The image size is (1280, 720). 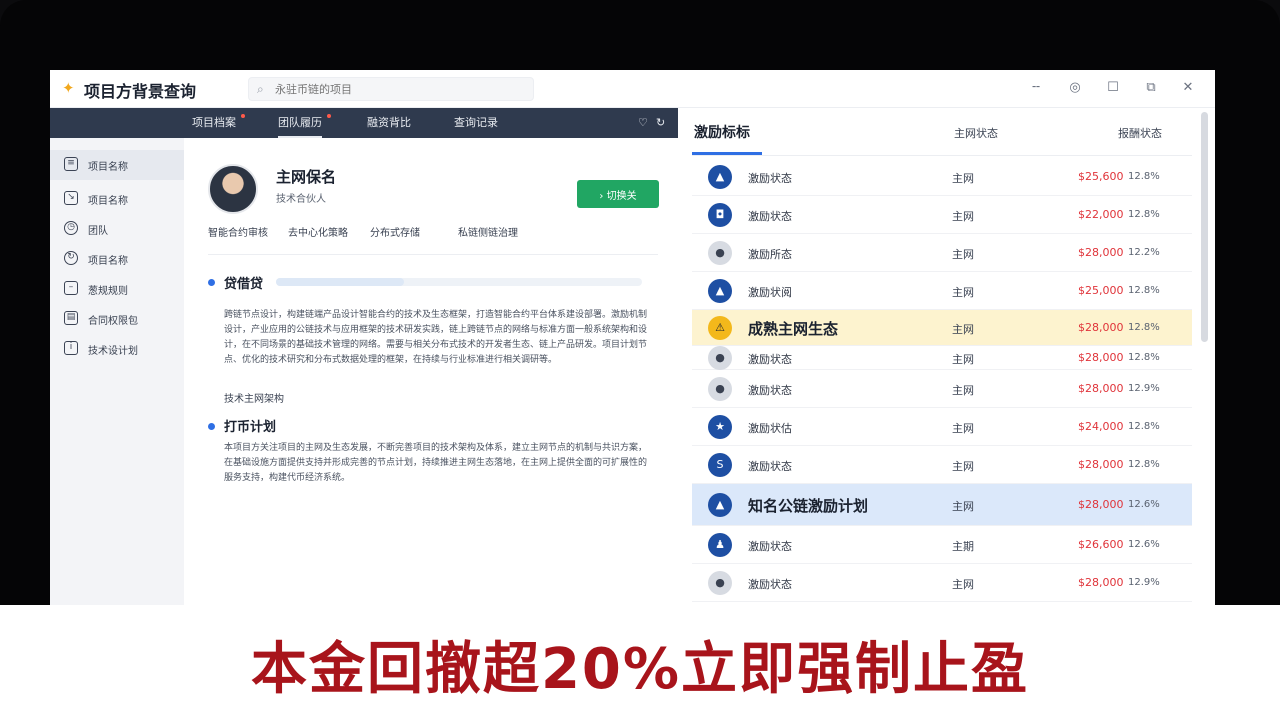 I want to click on row-price: $25,000, so click(x=1101, y=290).